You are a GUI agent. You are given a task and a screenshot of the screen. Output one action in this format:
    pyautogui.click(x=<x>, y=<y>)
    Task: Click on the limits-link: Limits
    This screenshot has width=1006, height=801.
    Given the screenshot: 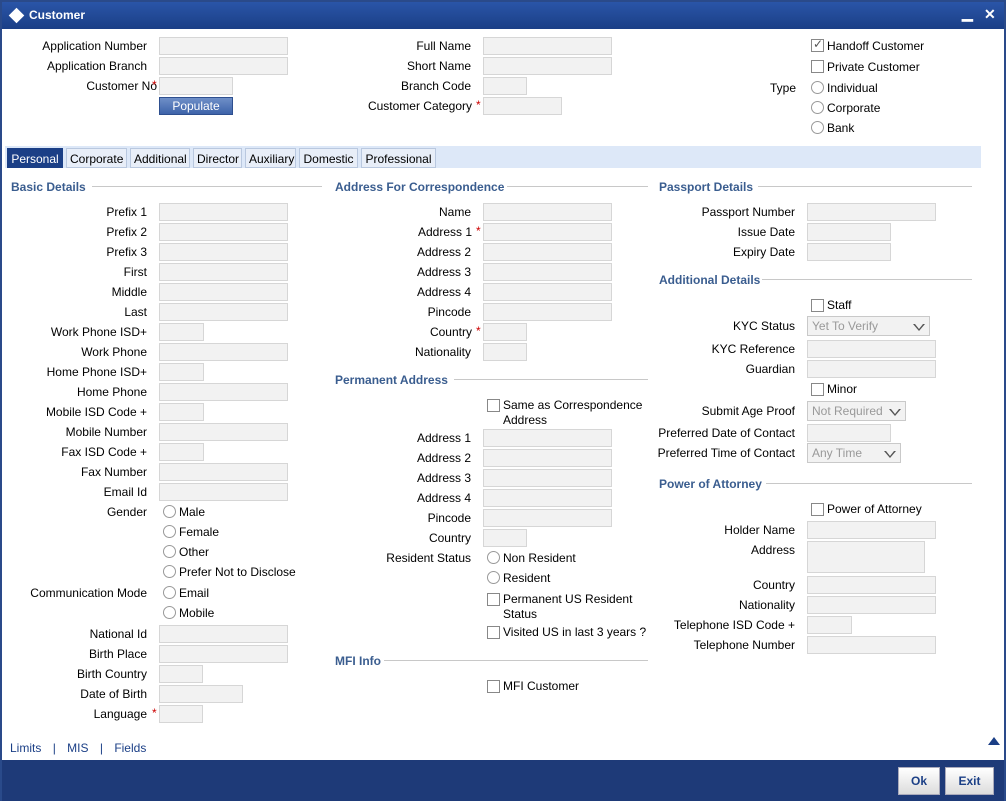 What is the action you would take?
    pyautogui.click(x=25, y=748)
    